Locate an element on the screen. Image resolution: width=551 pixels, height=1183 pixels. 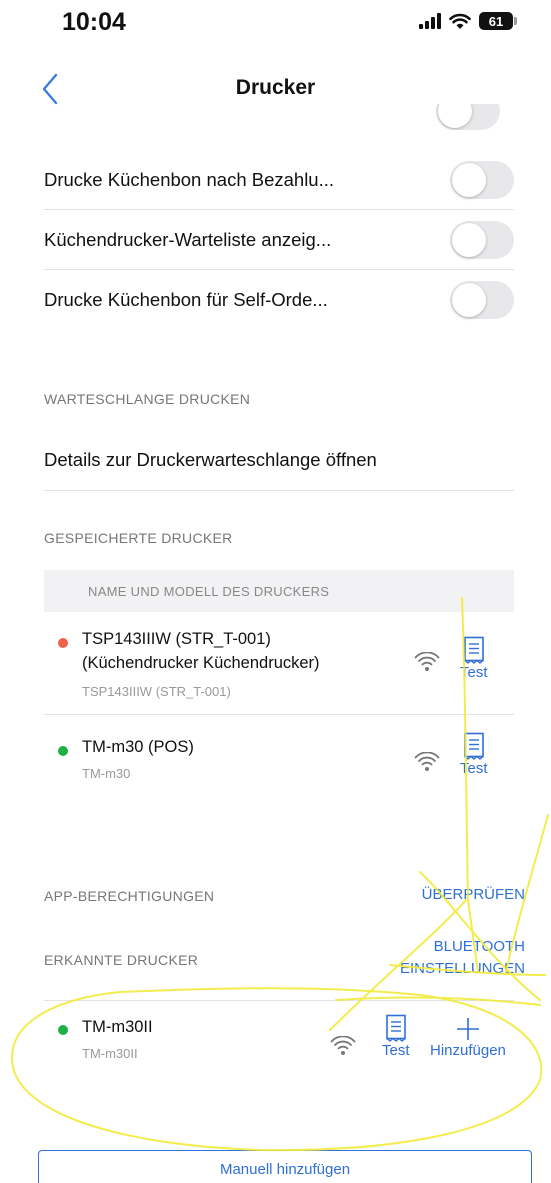
print-queue-details-row: Details zur Druckerwarteschlange öffnen is located at coordinates (210, 460).